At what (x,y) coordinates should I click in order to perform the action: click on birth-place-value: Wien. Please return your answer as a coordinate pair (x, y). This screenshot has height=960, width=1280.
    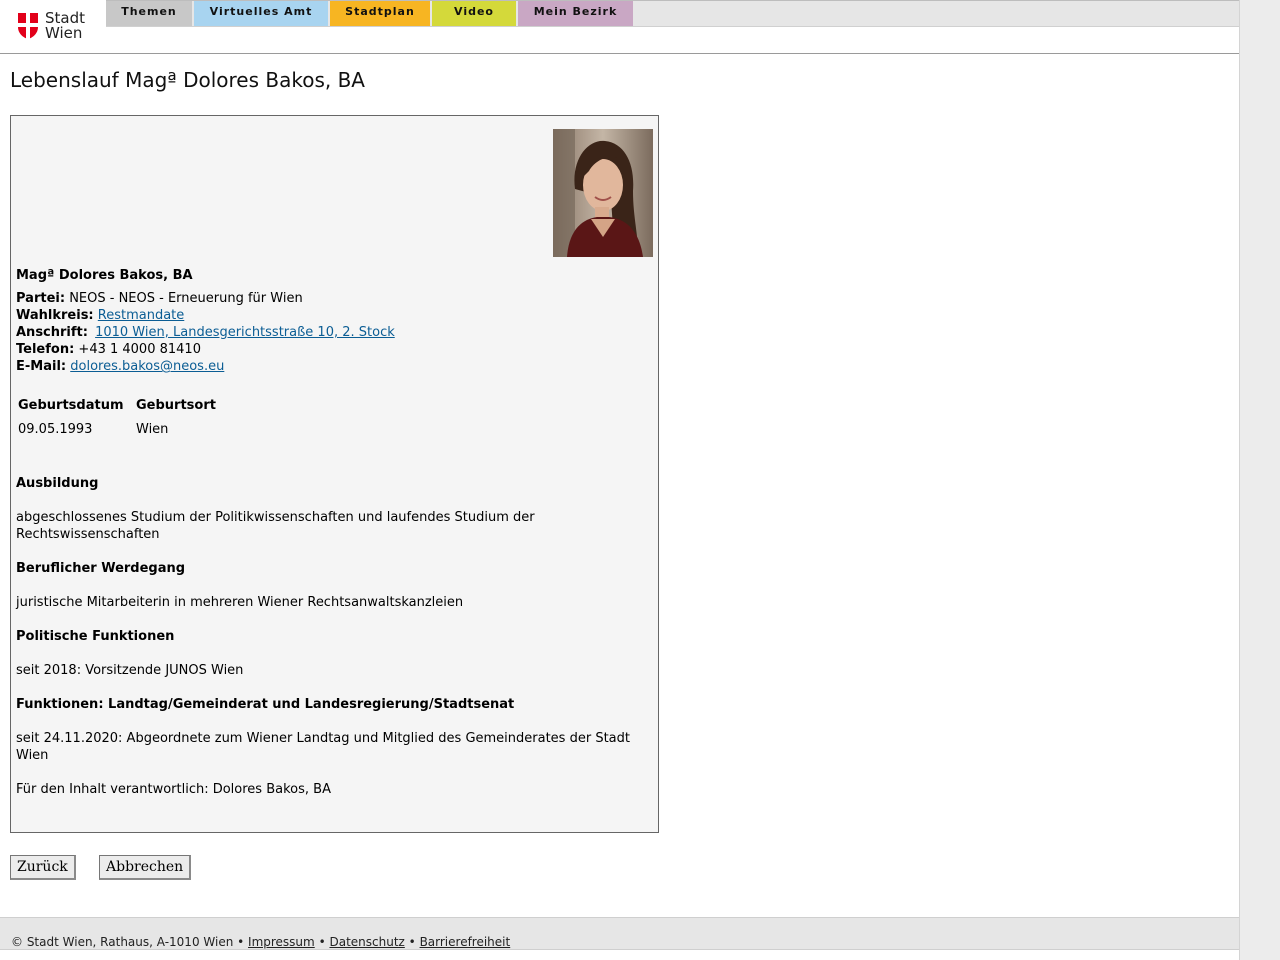
    Looking at the image, I should click on (152, 429).